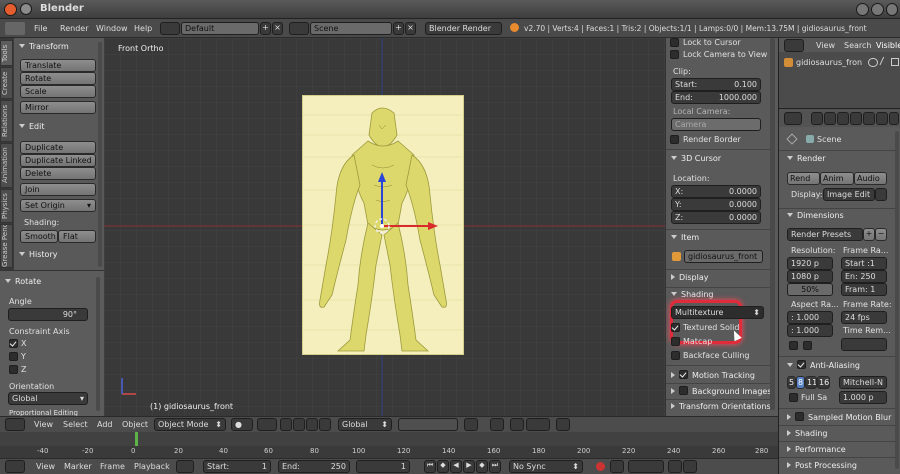 The height and width of the screenshot is (474, 900). What do you see at coordinates (58, 147) in the screenshot?
I see `duplicate-button: Duplicate` at bounding box center [58, 147].